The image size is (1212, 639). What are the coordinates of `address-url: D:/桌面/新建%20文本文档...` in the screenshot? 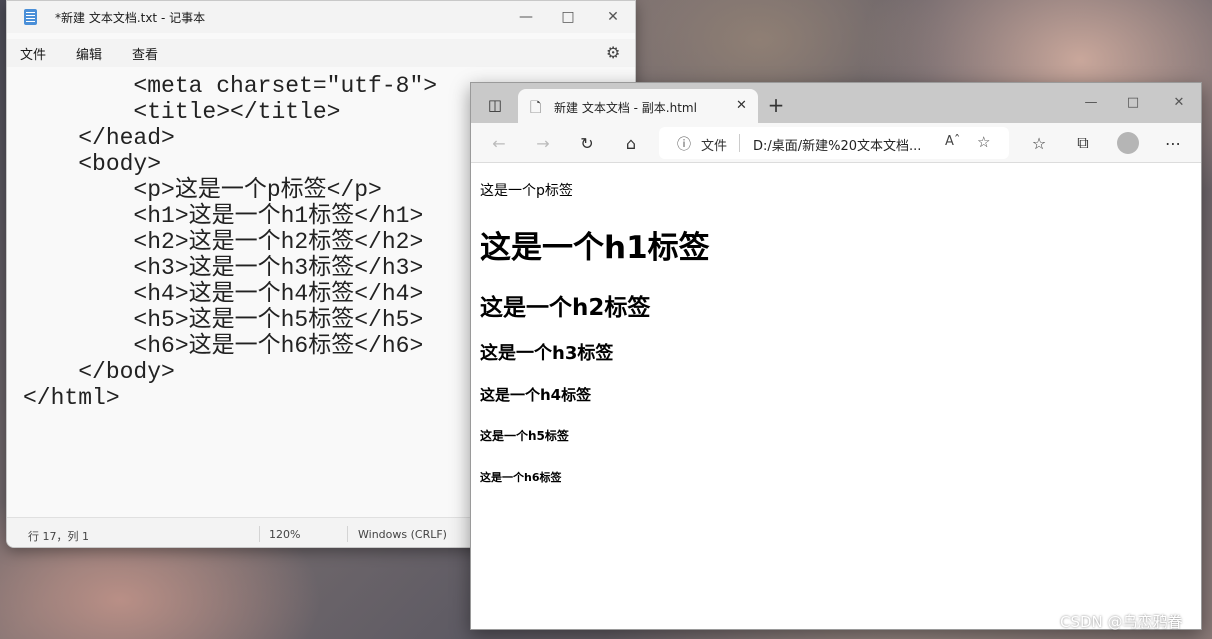 It's located at (837, 146).